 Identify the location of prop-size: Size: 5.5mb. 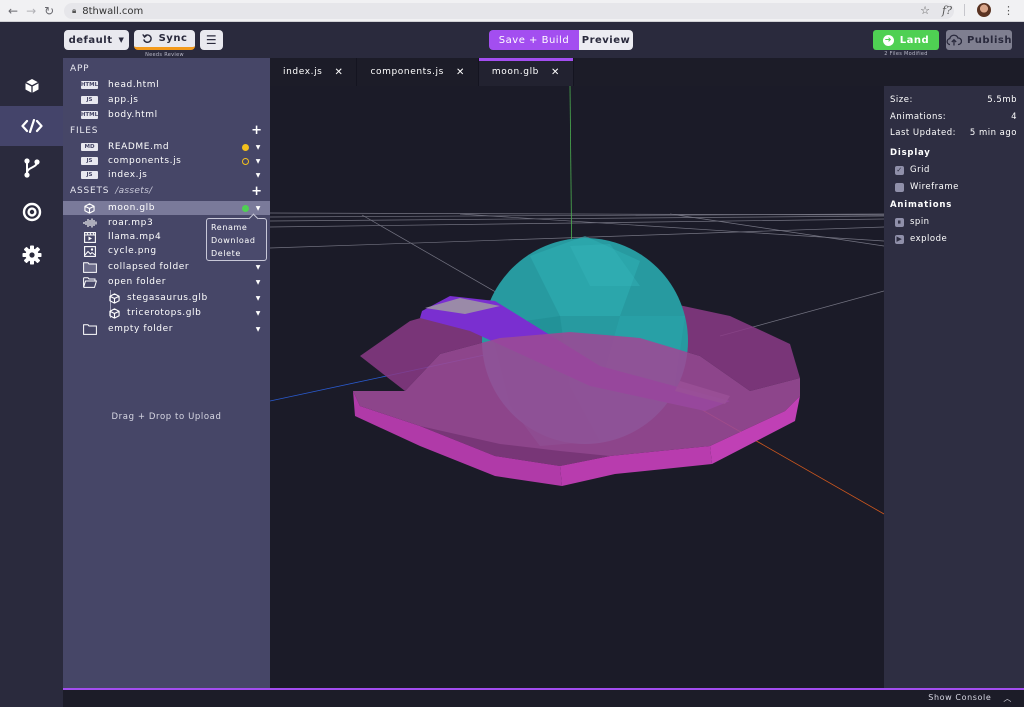
(953, 100).